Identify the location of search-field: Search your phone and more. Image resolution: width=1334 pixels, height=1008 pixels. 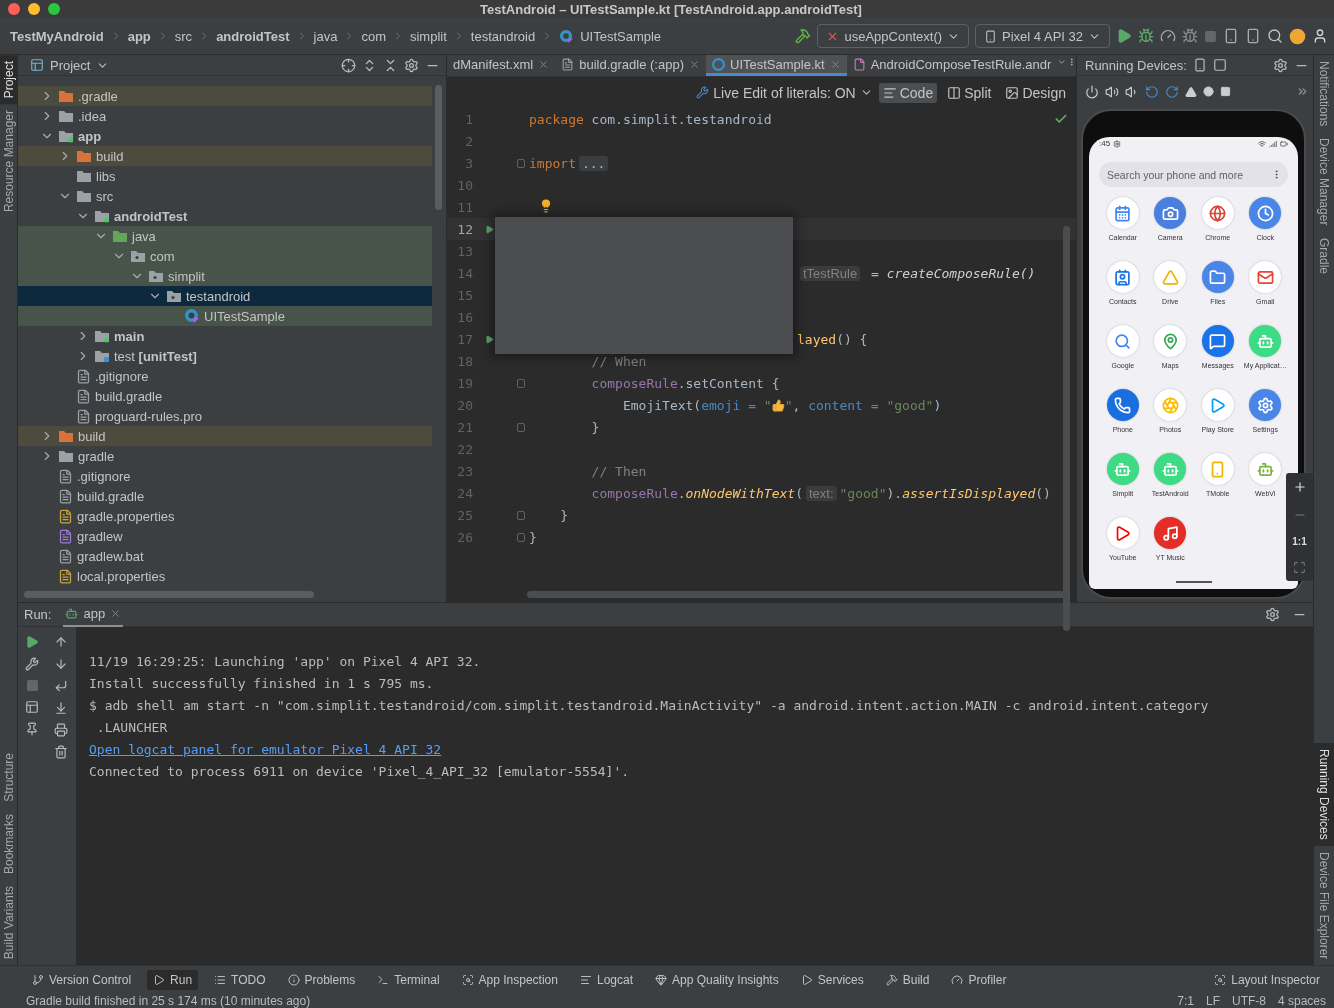
(1193, 175).